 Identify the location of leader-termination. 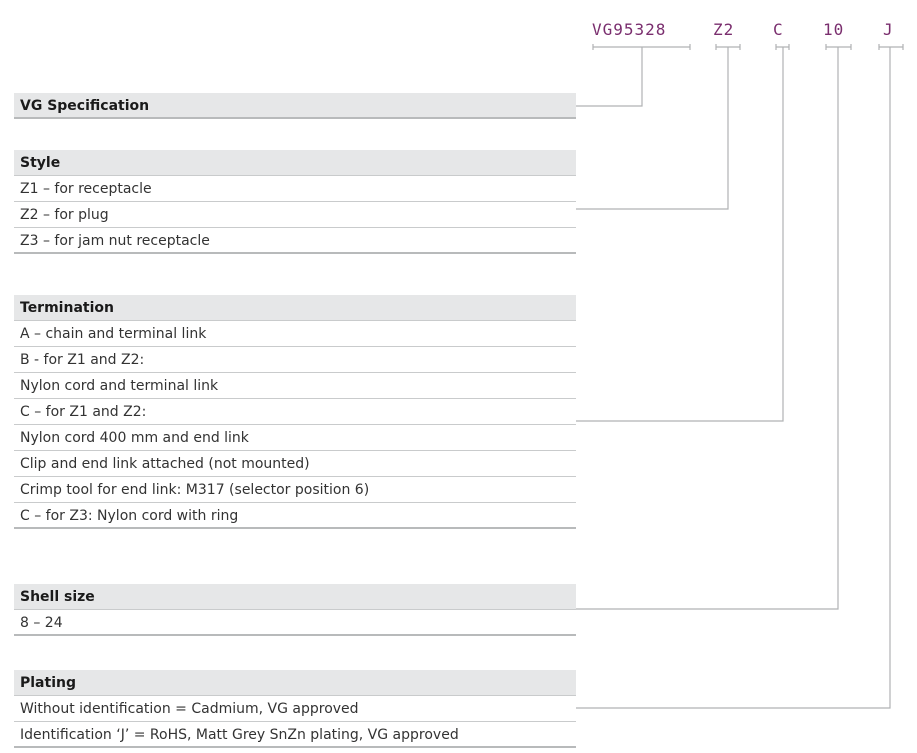
(680, 234).